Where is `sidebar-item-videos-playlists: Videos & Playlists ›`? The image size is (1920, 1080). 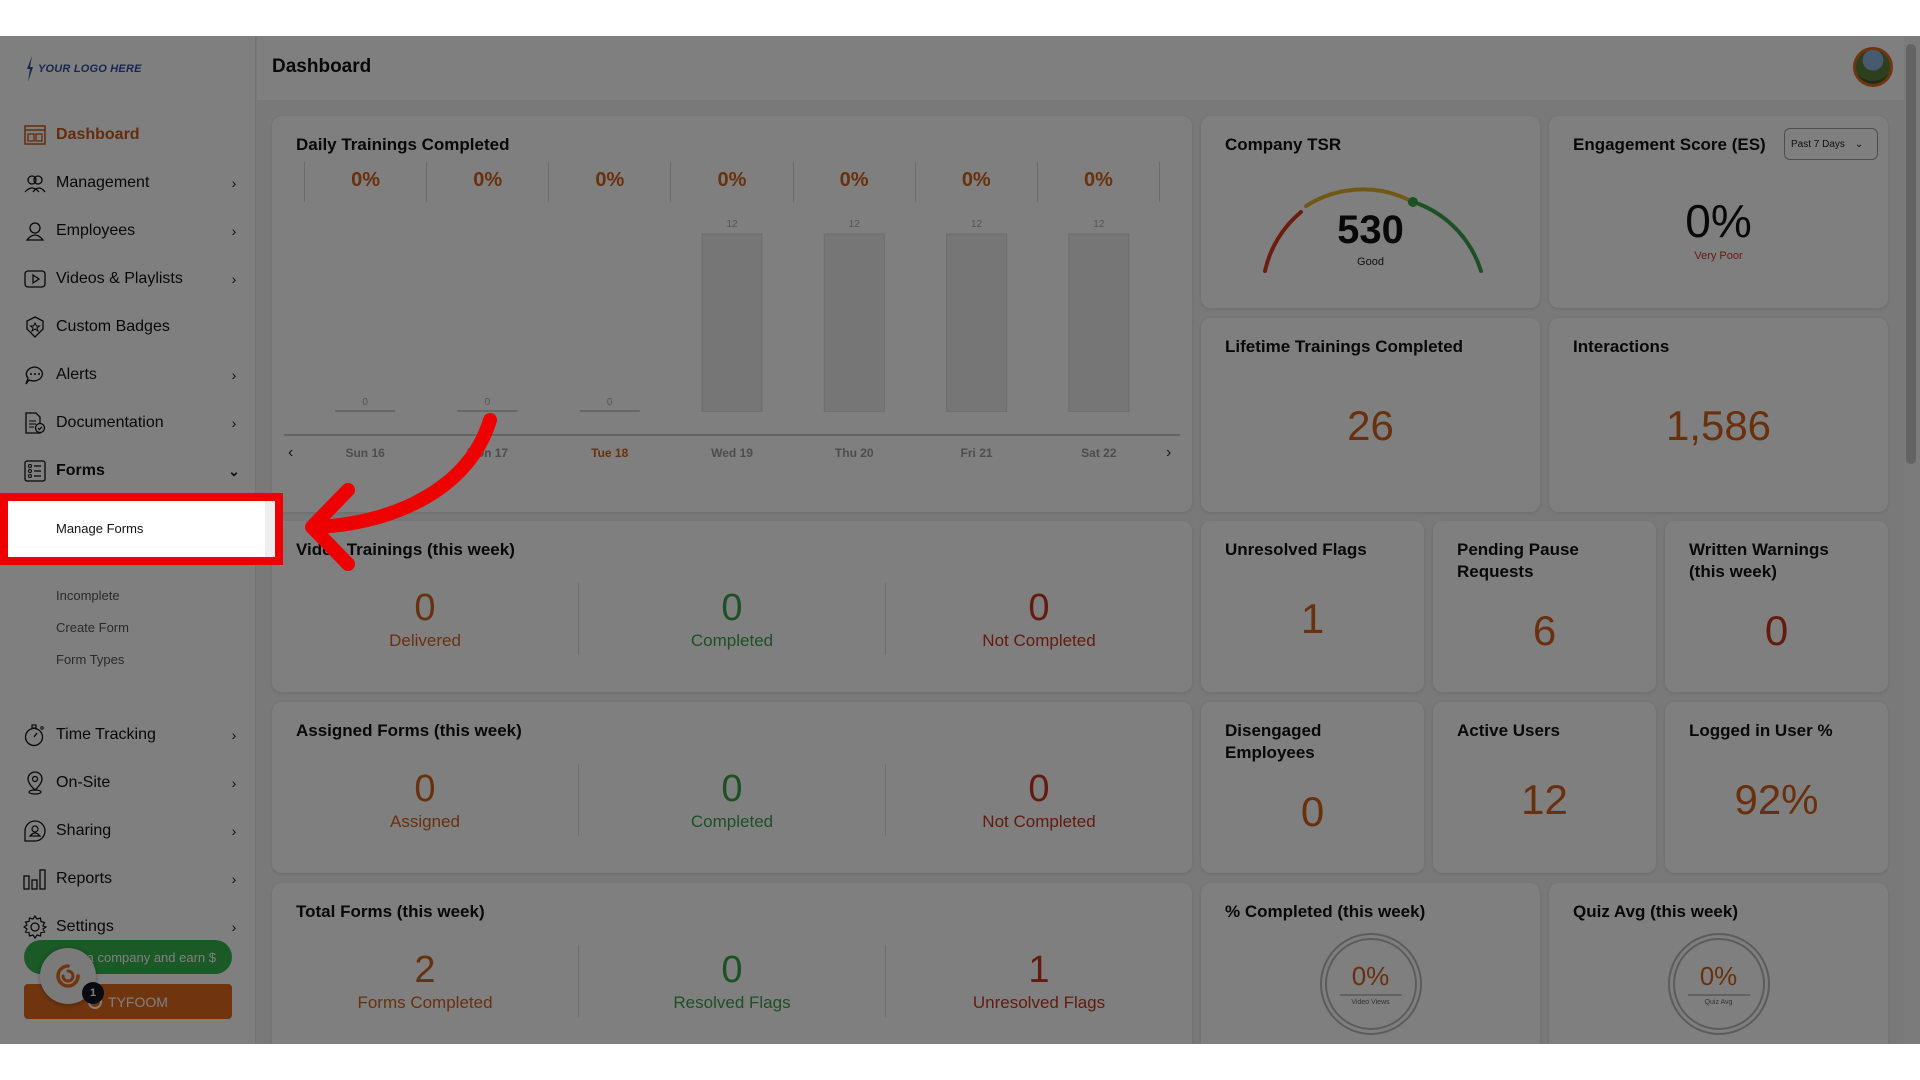
sidebar-item-videos-playlists: Videos & Playlists › is located at coordinates (131, 279).